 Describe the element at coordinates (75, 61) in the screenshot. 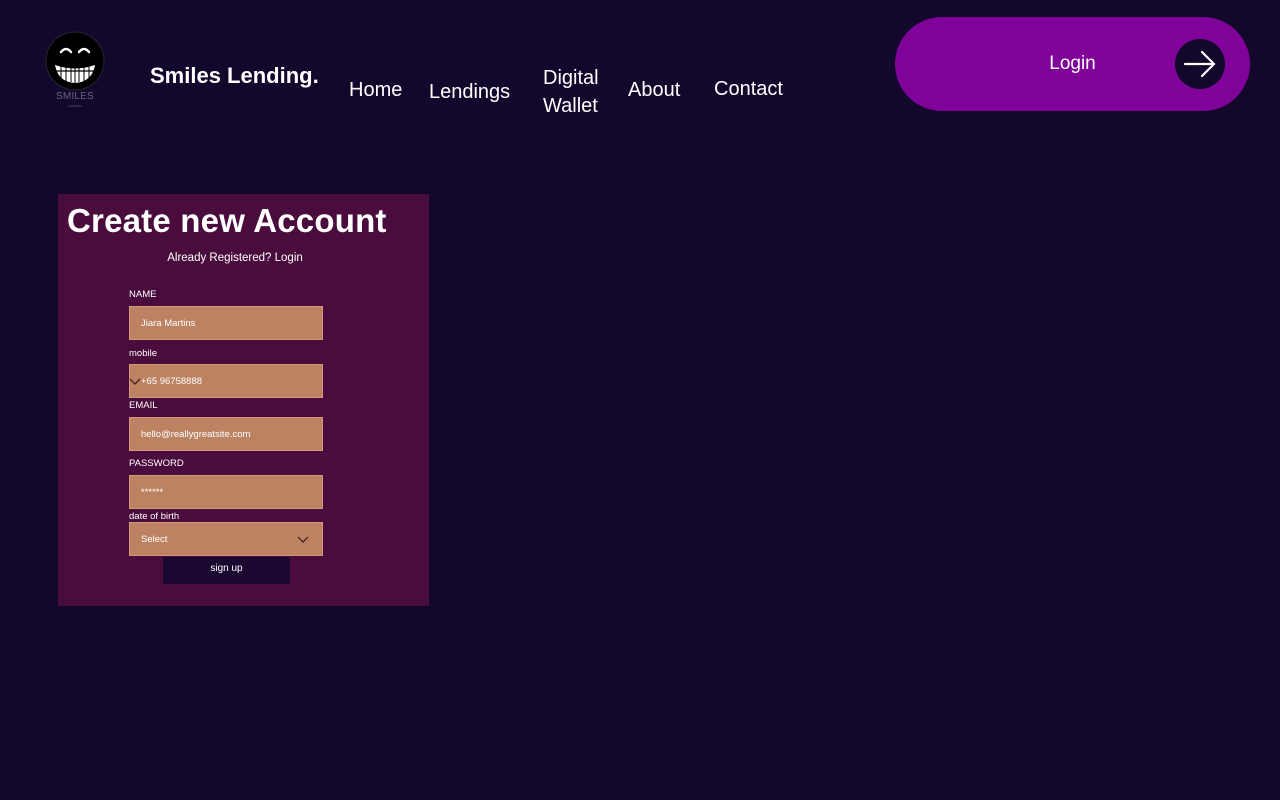

I see `grinning-face-icon` at that location.